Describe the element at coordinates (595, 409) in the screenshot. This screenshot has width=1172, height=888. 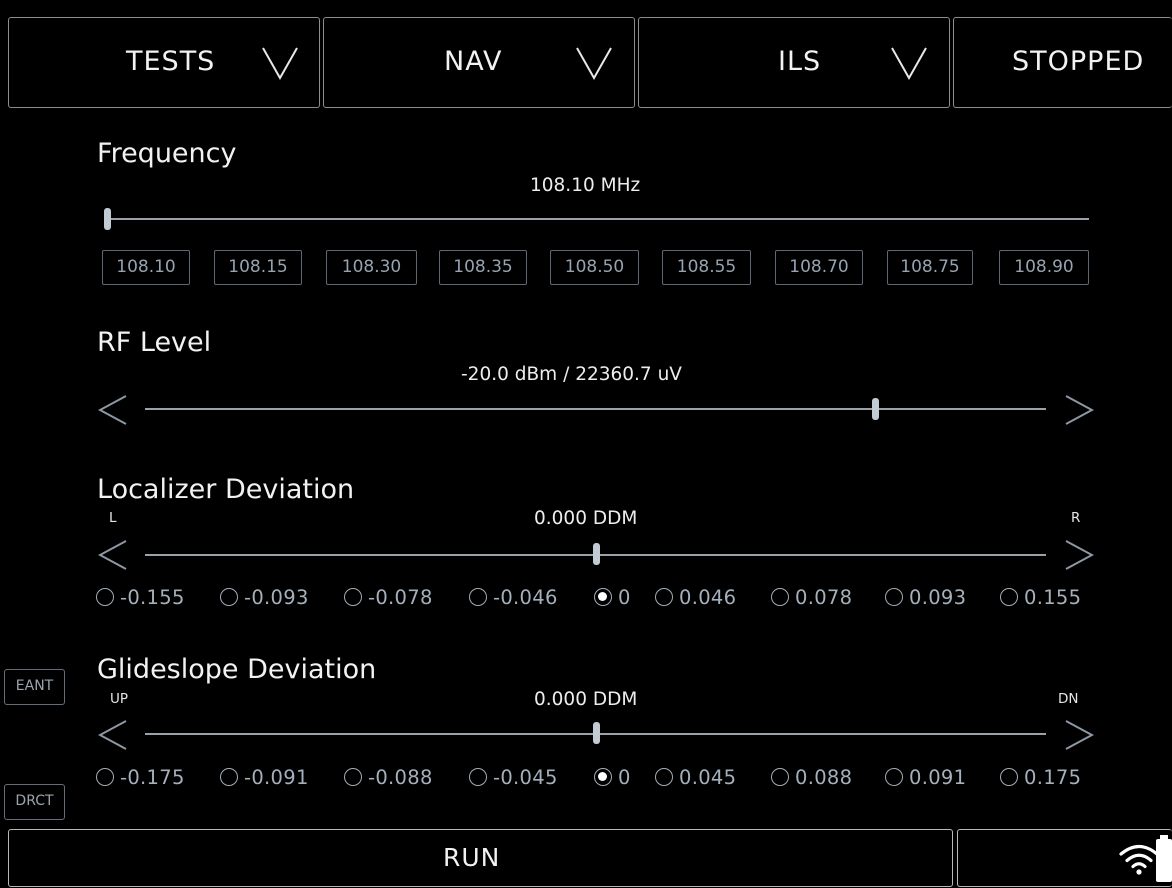
I see `rf-level-slider-track` at that location.